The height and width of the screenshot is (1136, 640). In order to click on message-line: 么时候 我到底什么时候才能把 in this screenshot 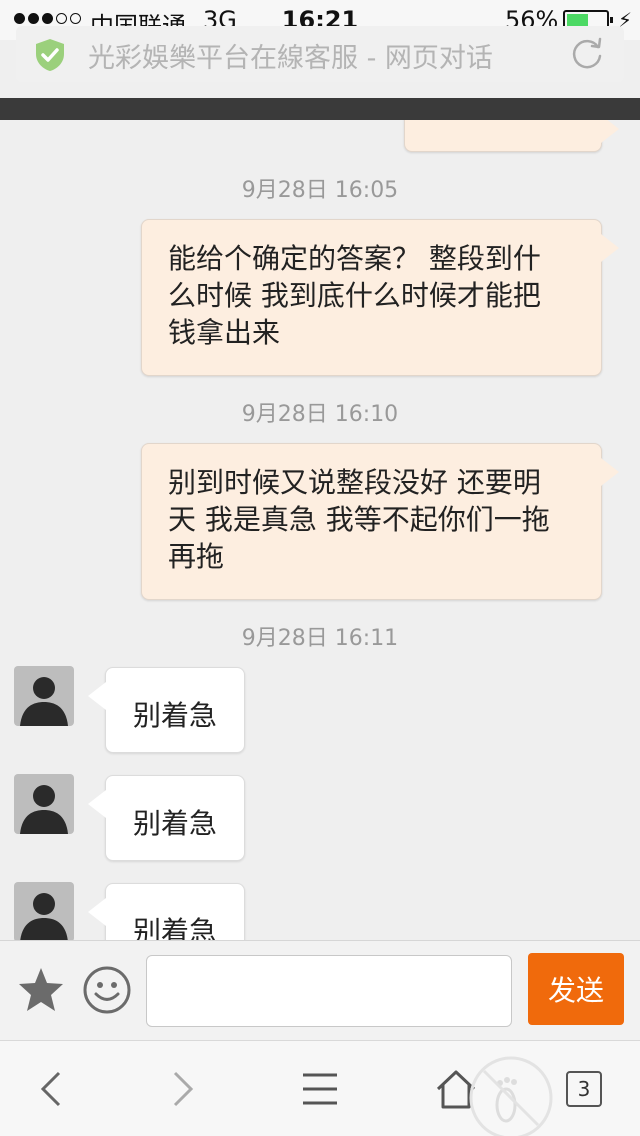, I will do `click(354, 295)`.